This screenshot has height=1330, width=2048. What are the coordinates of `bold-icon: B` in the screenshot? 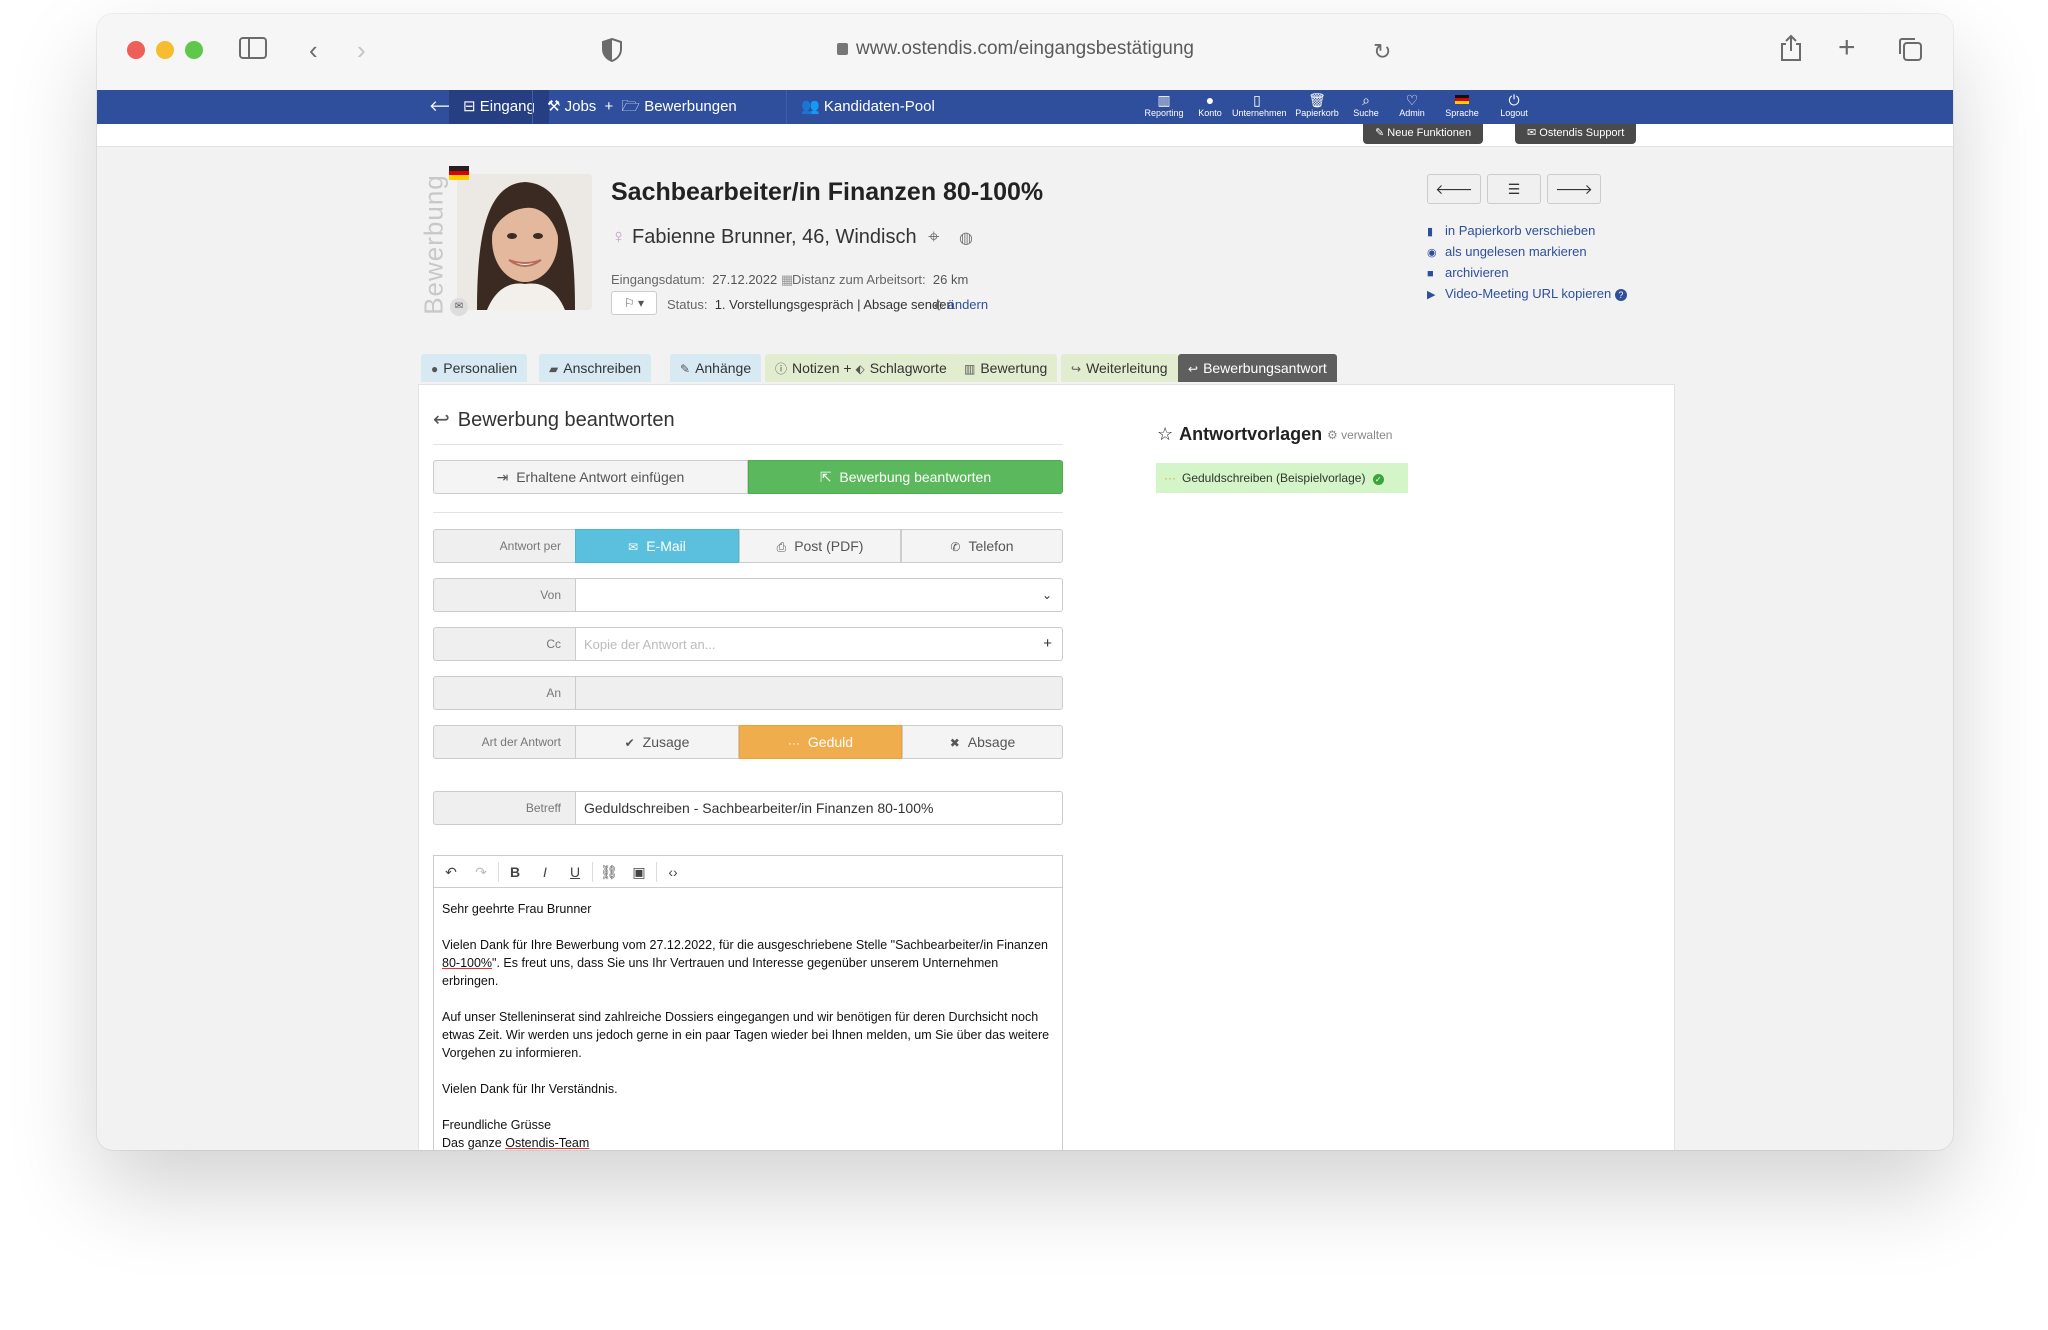 It's located at (515, 872).